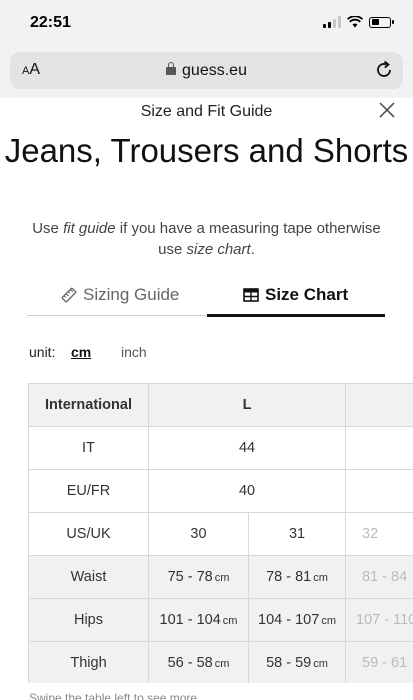  I want to click on ruler-icon, so click(69, 295).